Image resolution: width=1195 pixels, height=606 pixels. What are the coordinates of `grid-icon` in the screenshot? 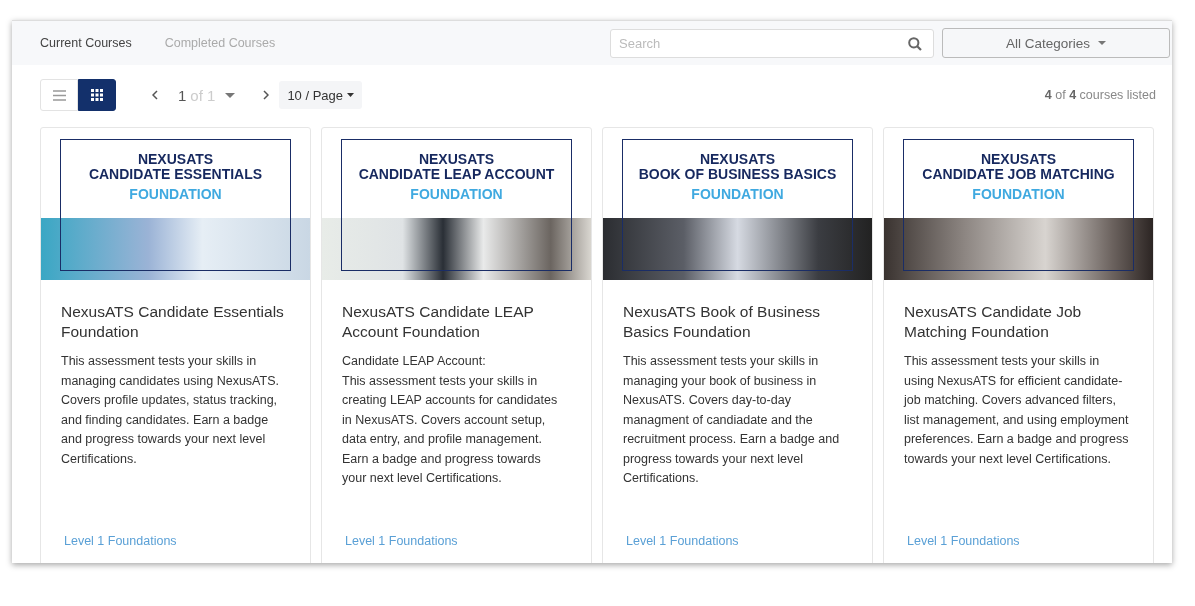 It's located at (97, 95).